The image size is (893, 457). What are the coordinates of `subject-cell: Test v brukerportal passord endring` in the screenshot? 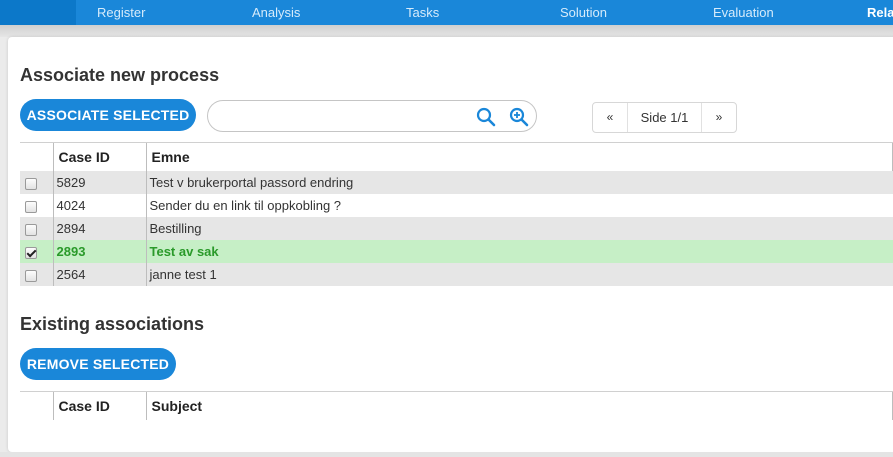 It's located at (519, 182).